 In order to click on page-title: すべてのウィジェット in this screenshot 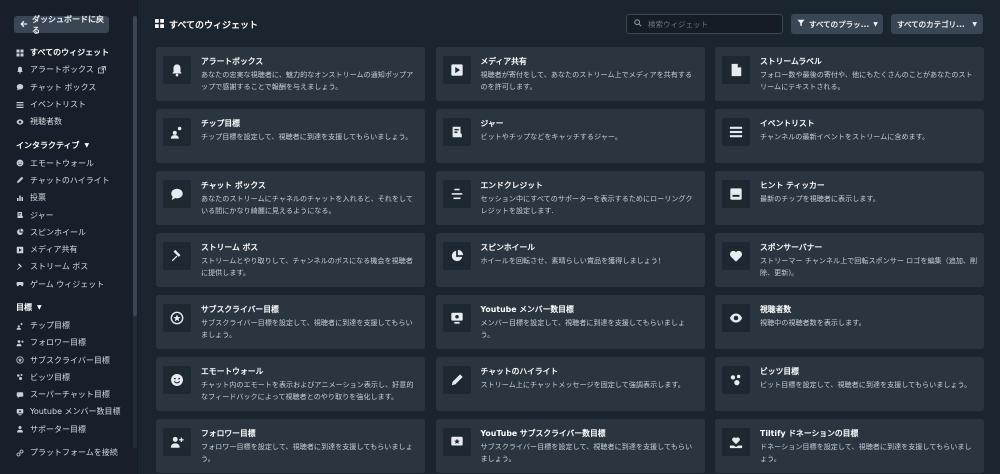, I will do `click(206, 24)`.